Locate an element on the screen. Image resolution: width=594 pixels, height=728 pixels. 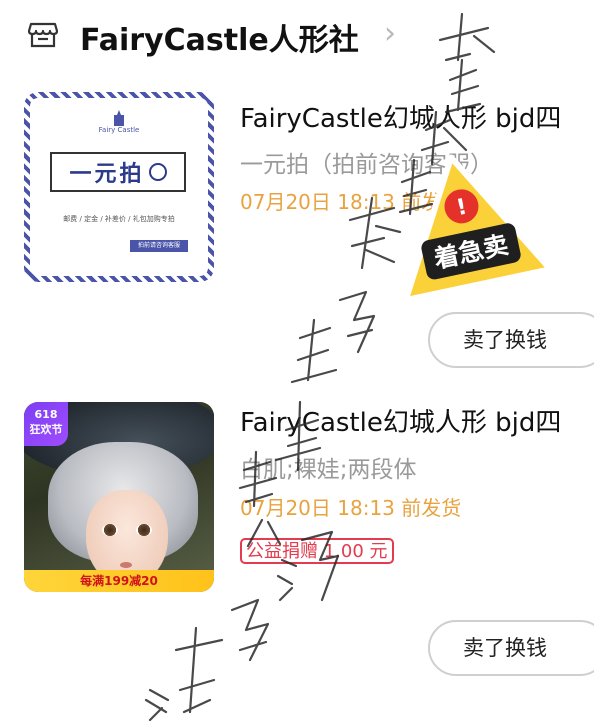
brand-label: Fairy Castle is located at coordinates (119, 130).